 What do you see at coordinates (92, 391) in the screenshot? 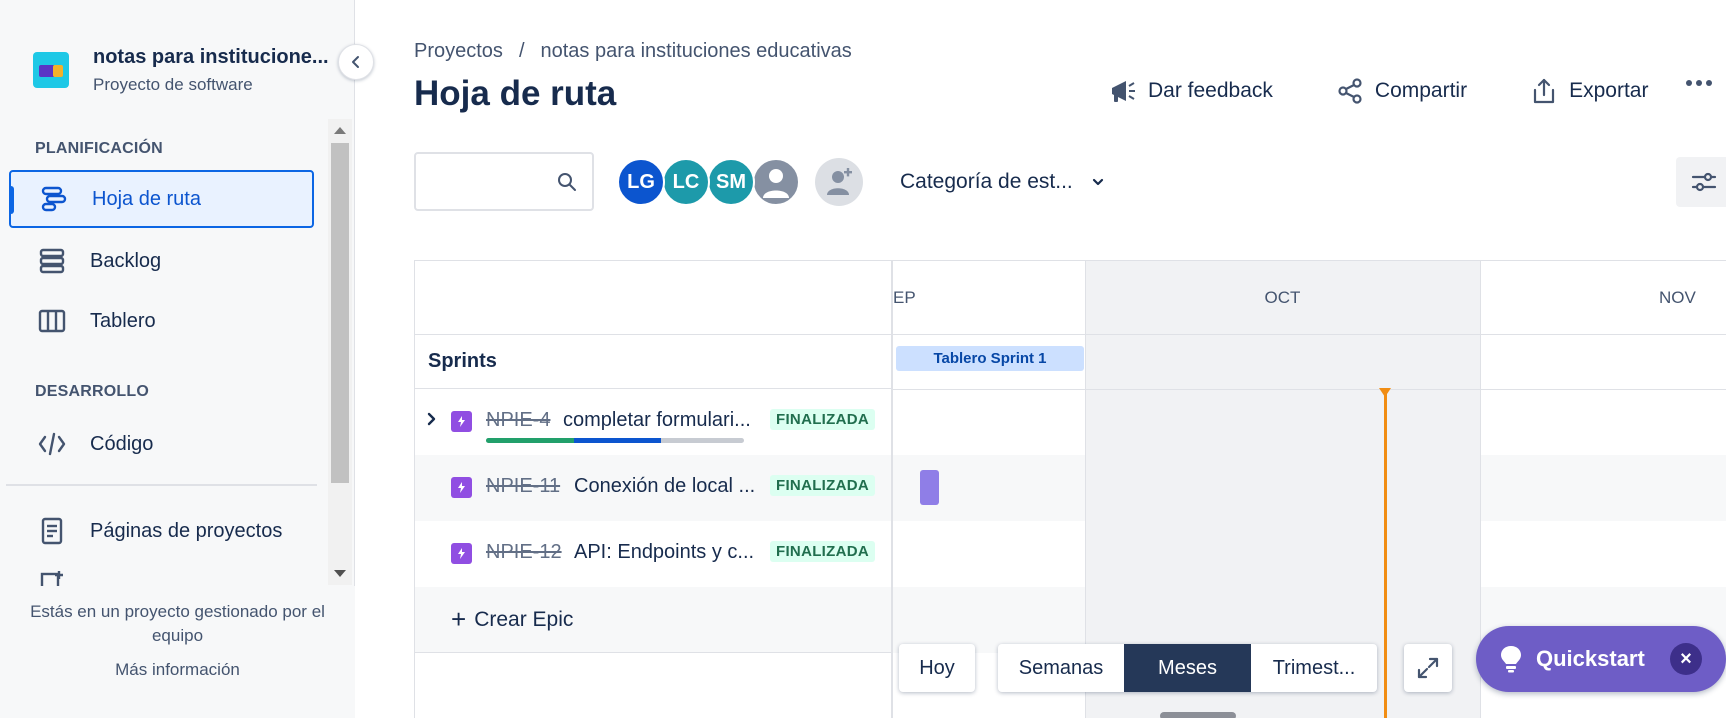
I see `section-label-development: DESARROLLO` at bounding box center [92, 391].